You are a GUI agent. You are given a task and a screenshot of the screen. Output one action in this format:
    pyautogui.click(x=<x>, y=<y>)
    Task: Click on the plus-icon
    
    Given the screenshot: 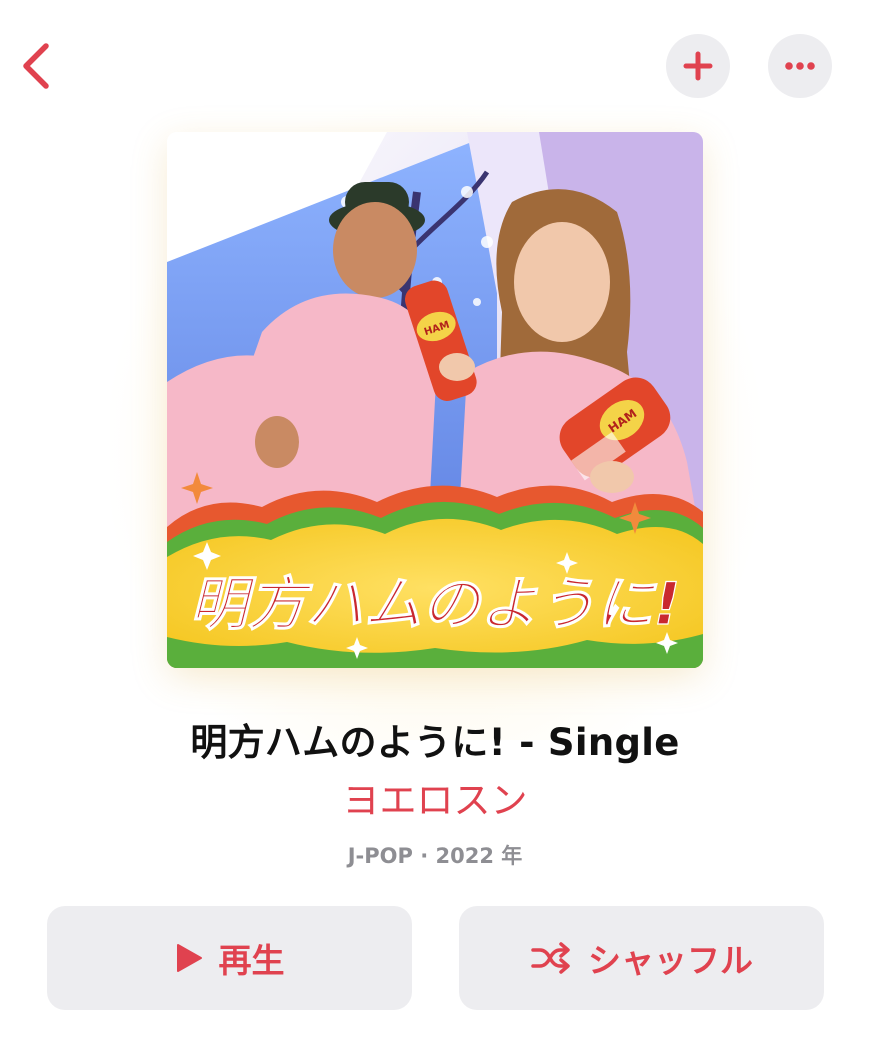 What is the action you would take?
    pyautogui.click(x=698, y=66)
    